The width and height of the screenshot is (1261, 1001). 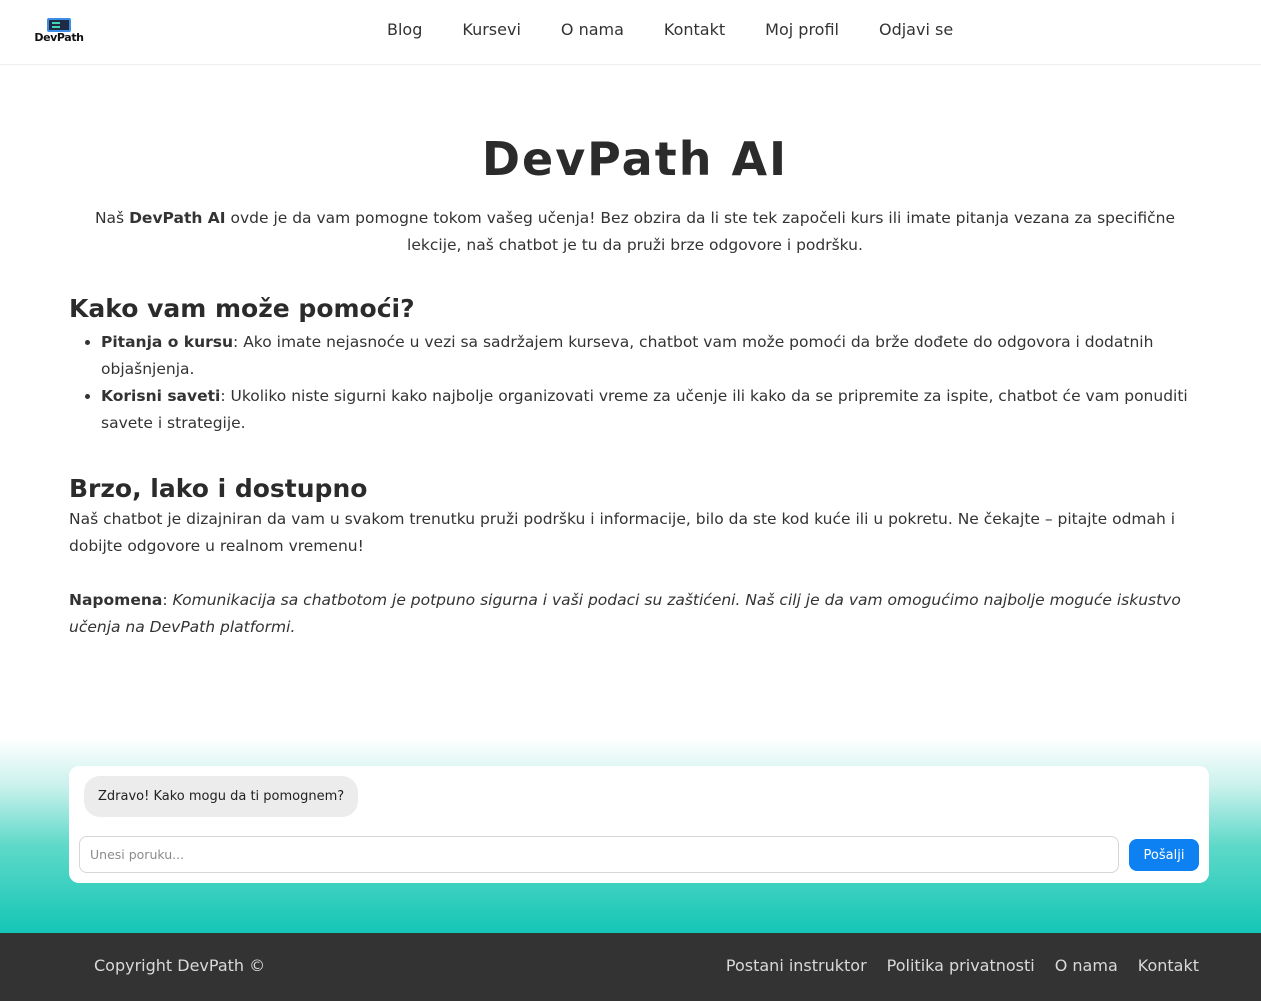 I want to click on fast-heading: Brzo, lako i dostupno, so click(x=218, y=488).